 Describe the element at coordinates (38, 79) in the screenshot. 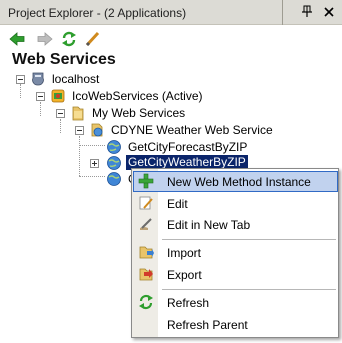

I see `server-icon` at that location.